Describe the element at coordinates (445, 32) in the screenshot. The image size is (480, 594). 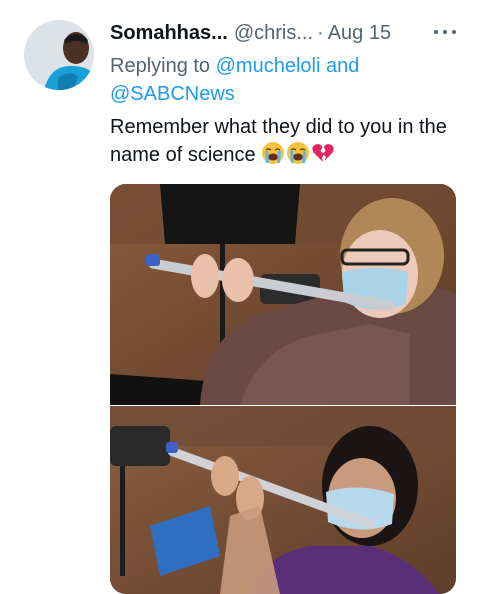
I see `more-options-icon` at that location.